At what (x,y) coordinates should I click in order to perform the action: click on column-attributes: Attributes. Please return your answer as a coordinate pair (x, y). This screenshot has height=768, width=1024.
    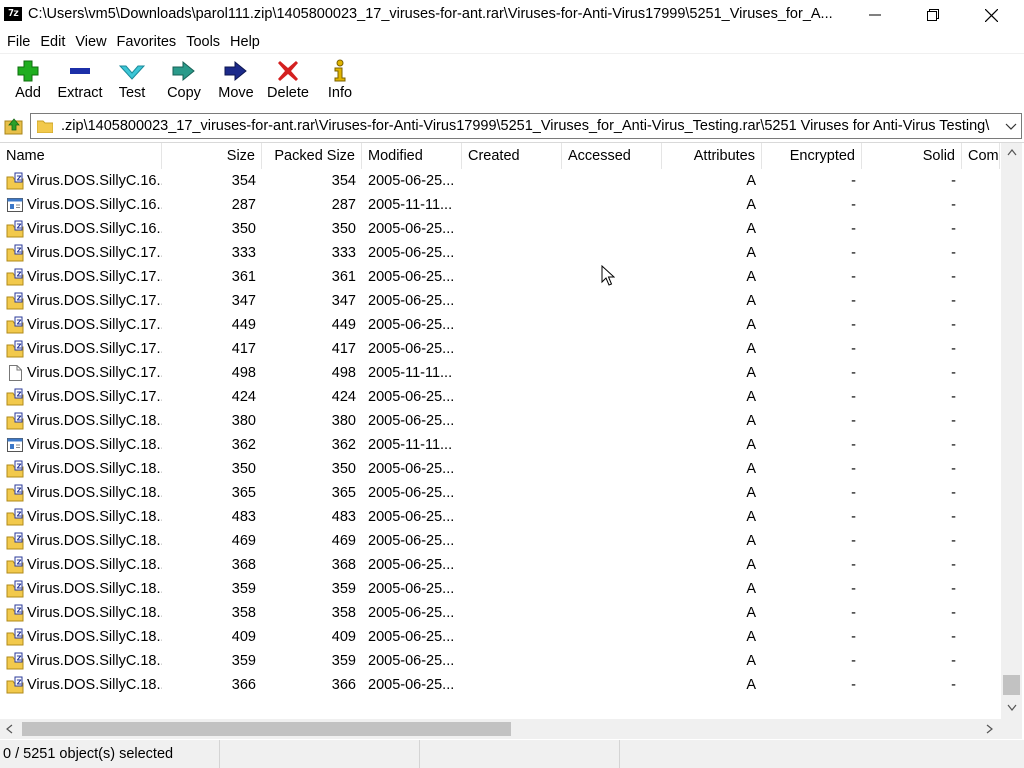
    Looking at the image, I should click on (712, 156).